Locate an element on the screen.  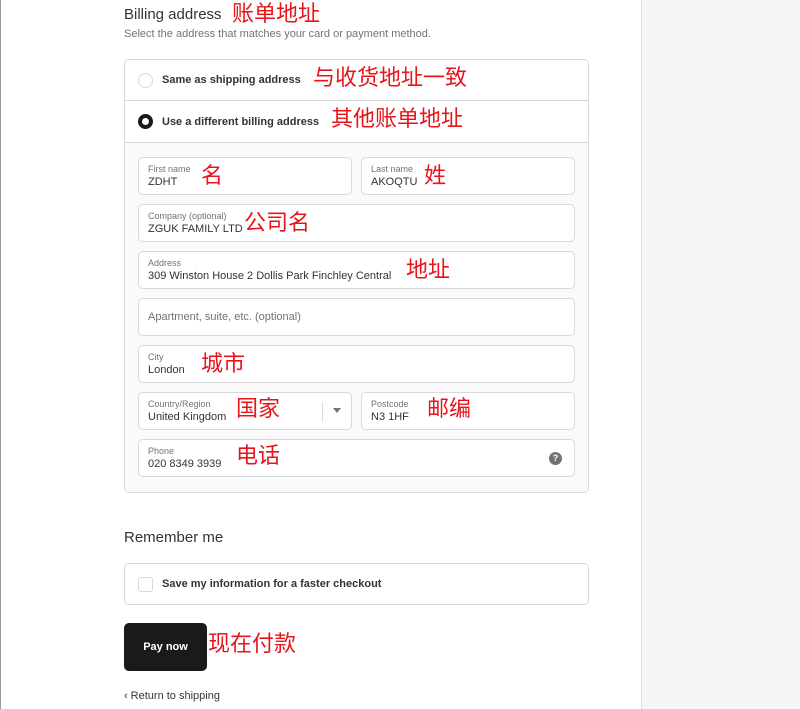
pay-now-button: Pay now is located at coordinates (165, 647).